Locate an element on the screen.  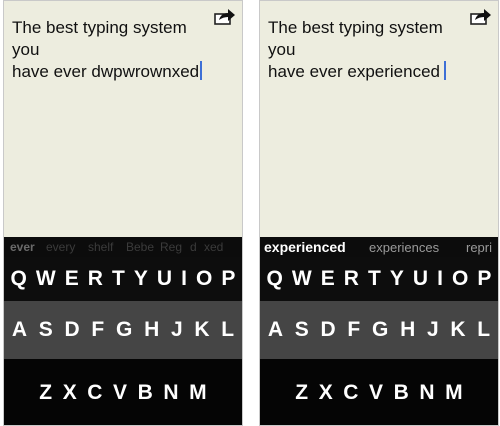
suggestion-item: every is located at coordinates (60, 247).